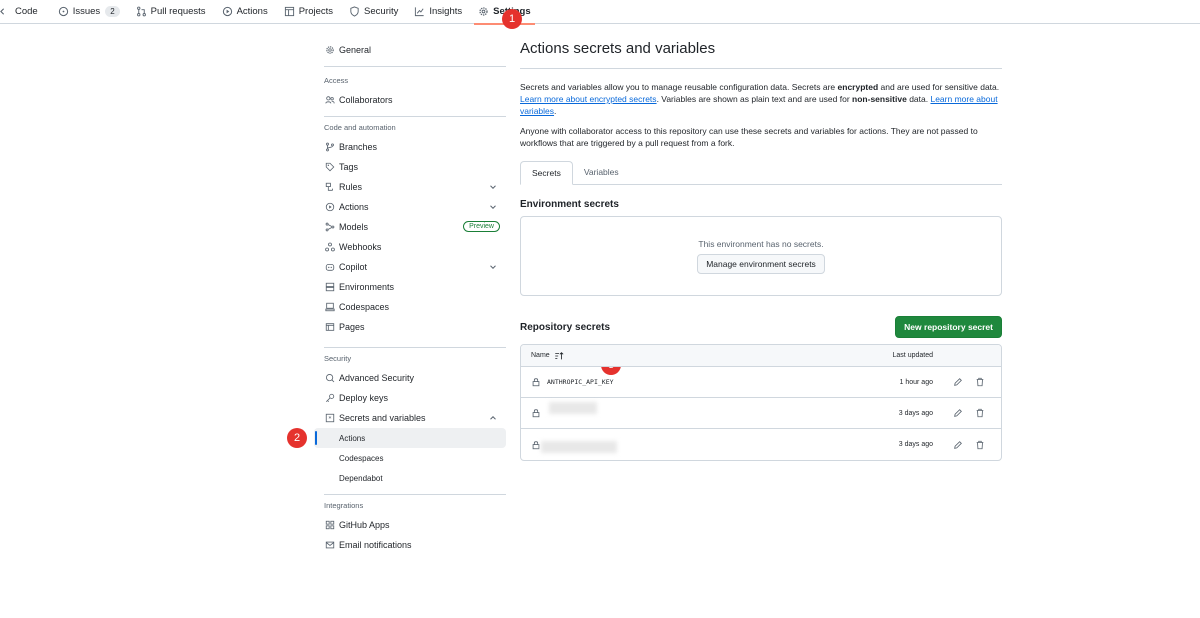  What do you see at coordinates (329, 525) in the screenshot?
I see `apps-icon` at bounding box center [329, 525].